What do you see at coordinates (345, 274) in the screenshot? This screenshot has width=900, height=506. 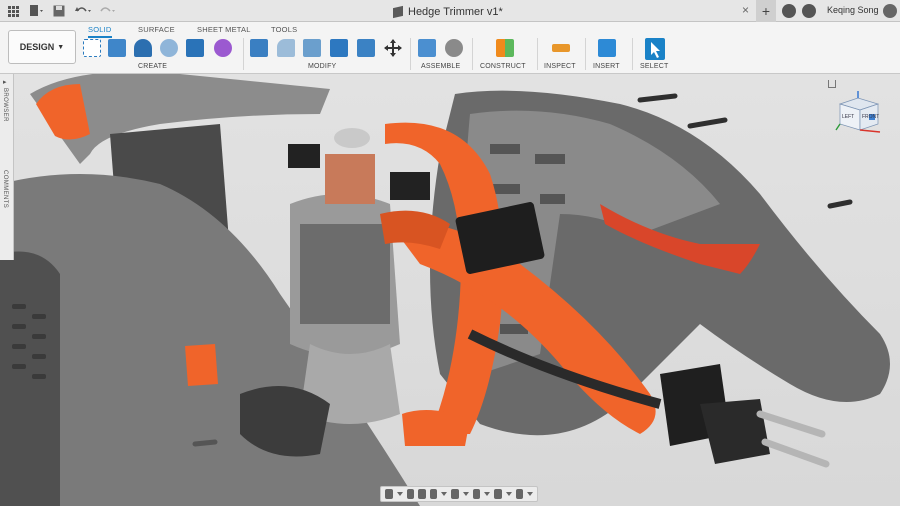 I see `motor-core` at bounding box center [345, 274].